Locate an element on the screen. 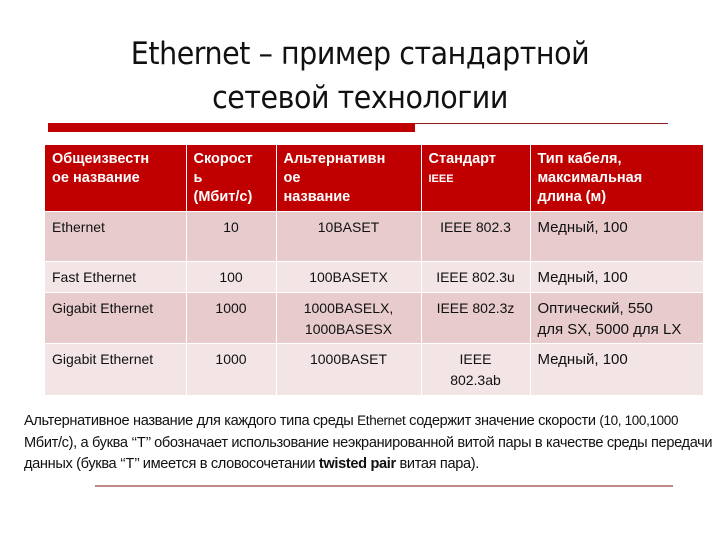  header-common-name: Общеизвестн ое название is located at coordinates (116, 178).